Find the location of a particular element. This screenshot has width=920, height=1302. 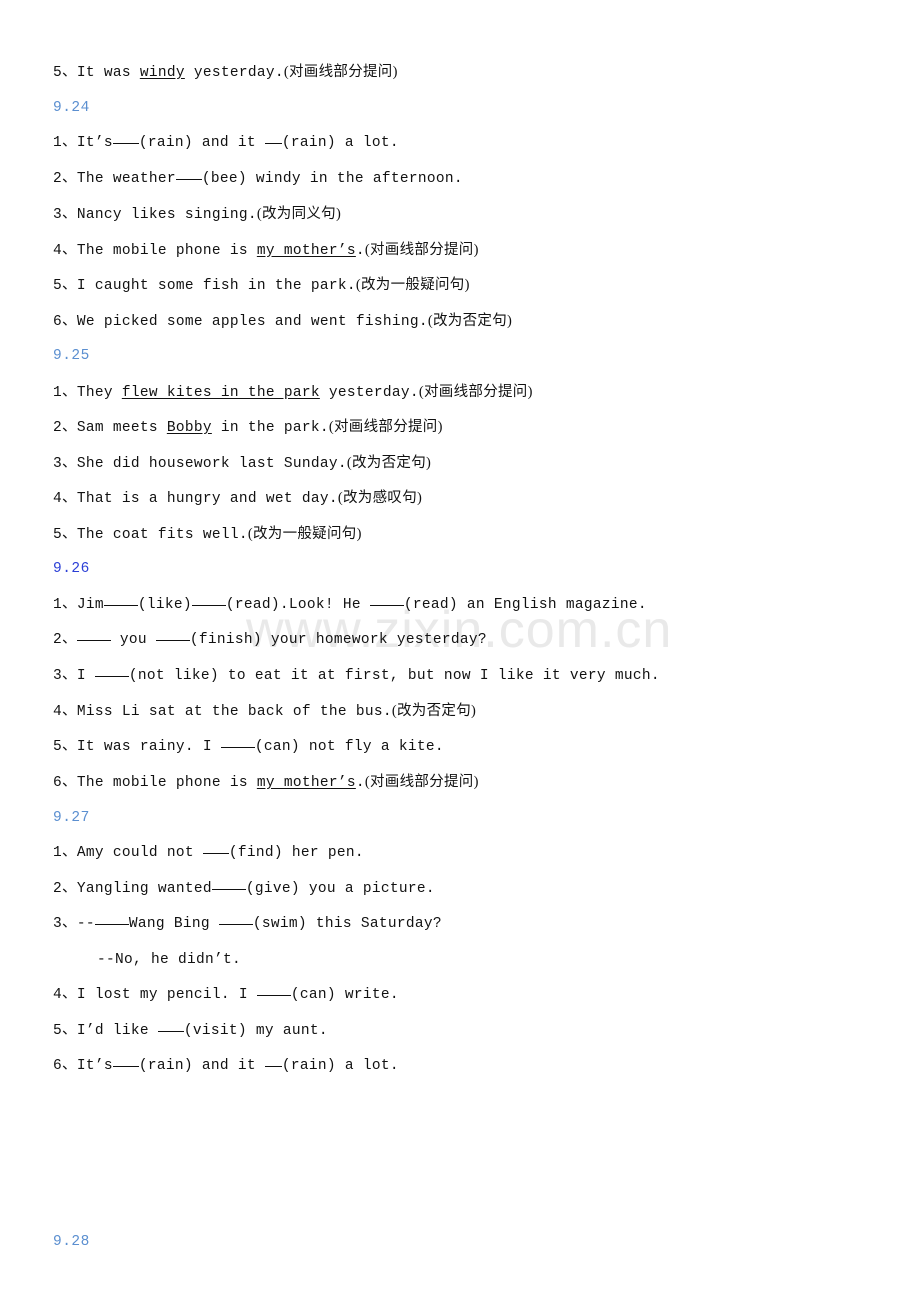

section-date-heading: 9.24 is located at coordinates (71, 107).